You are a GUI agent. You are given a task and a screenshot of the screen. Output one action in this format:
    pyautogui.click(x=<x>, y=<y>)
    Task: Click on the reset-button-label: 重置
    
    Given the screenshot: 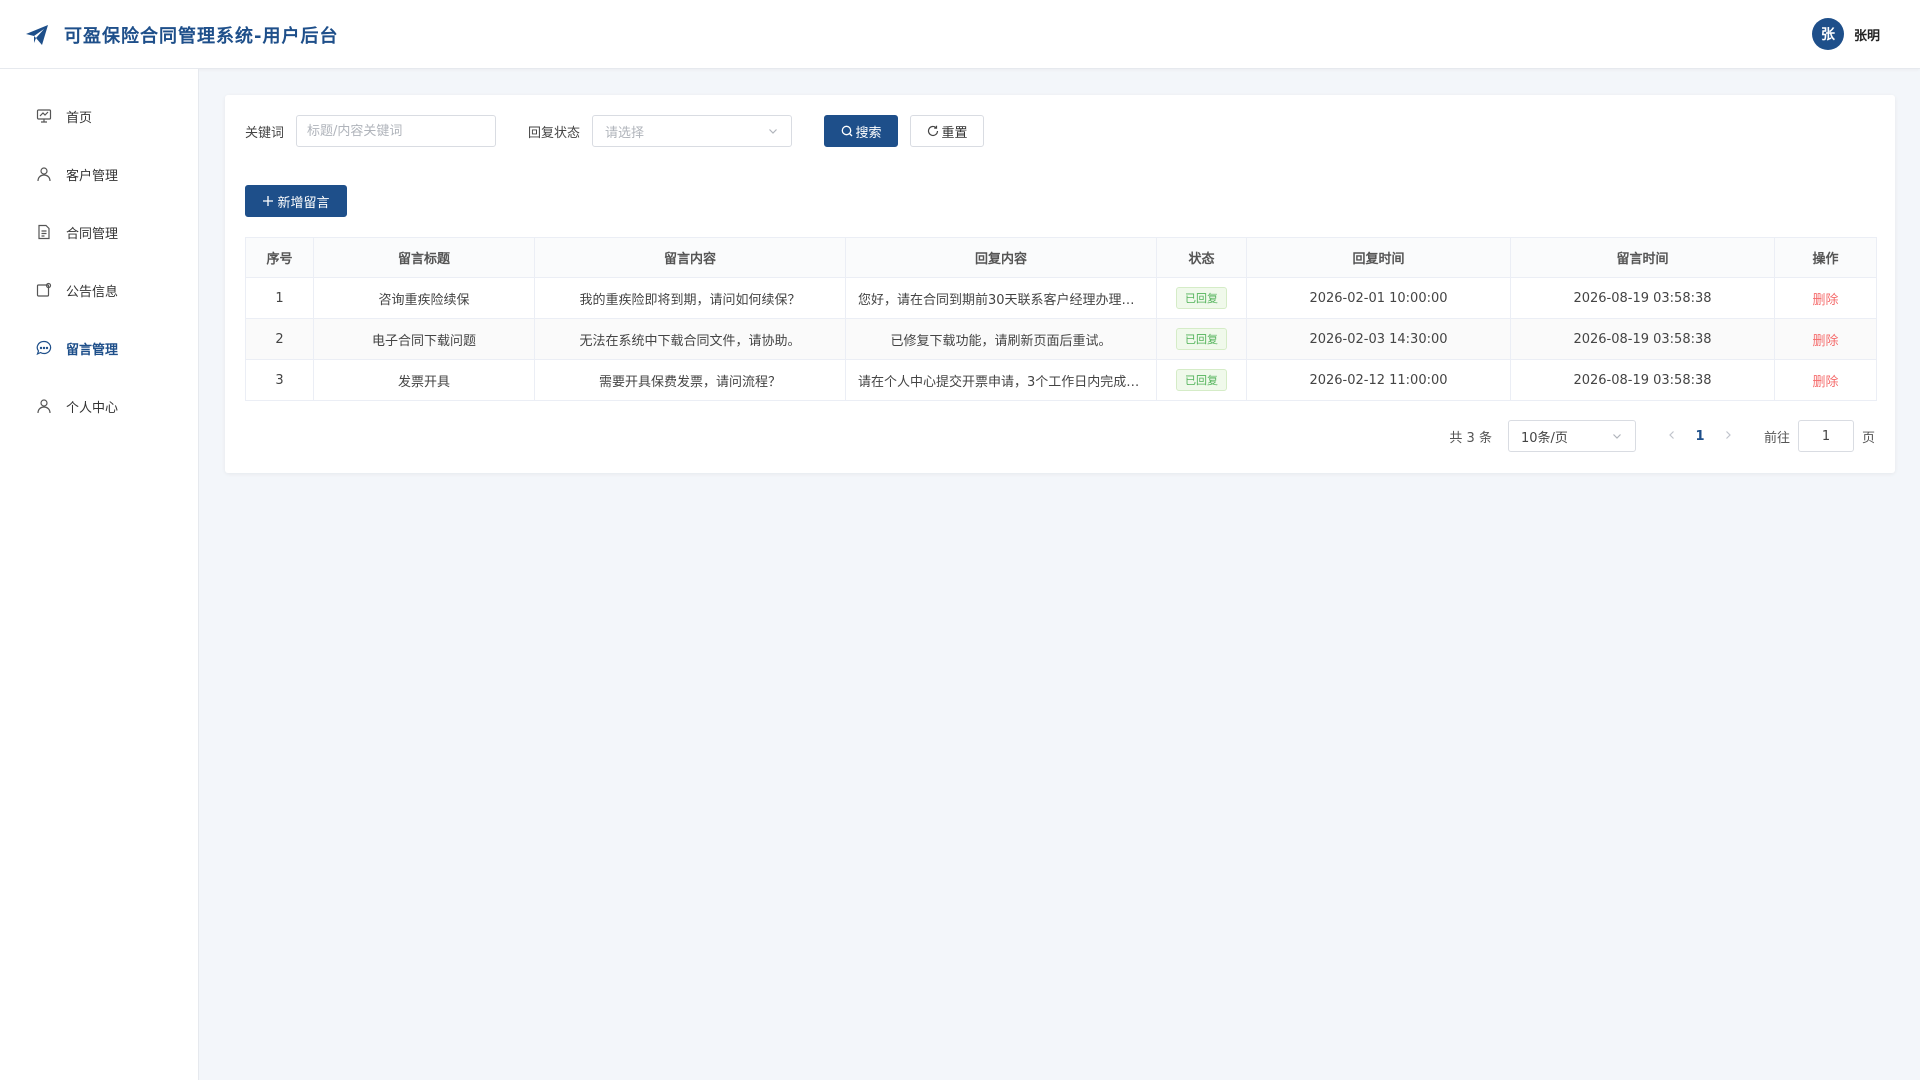 What is the action you would take?
    pyautogui.click(x=954, y=133)
    